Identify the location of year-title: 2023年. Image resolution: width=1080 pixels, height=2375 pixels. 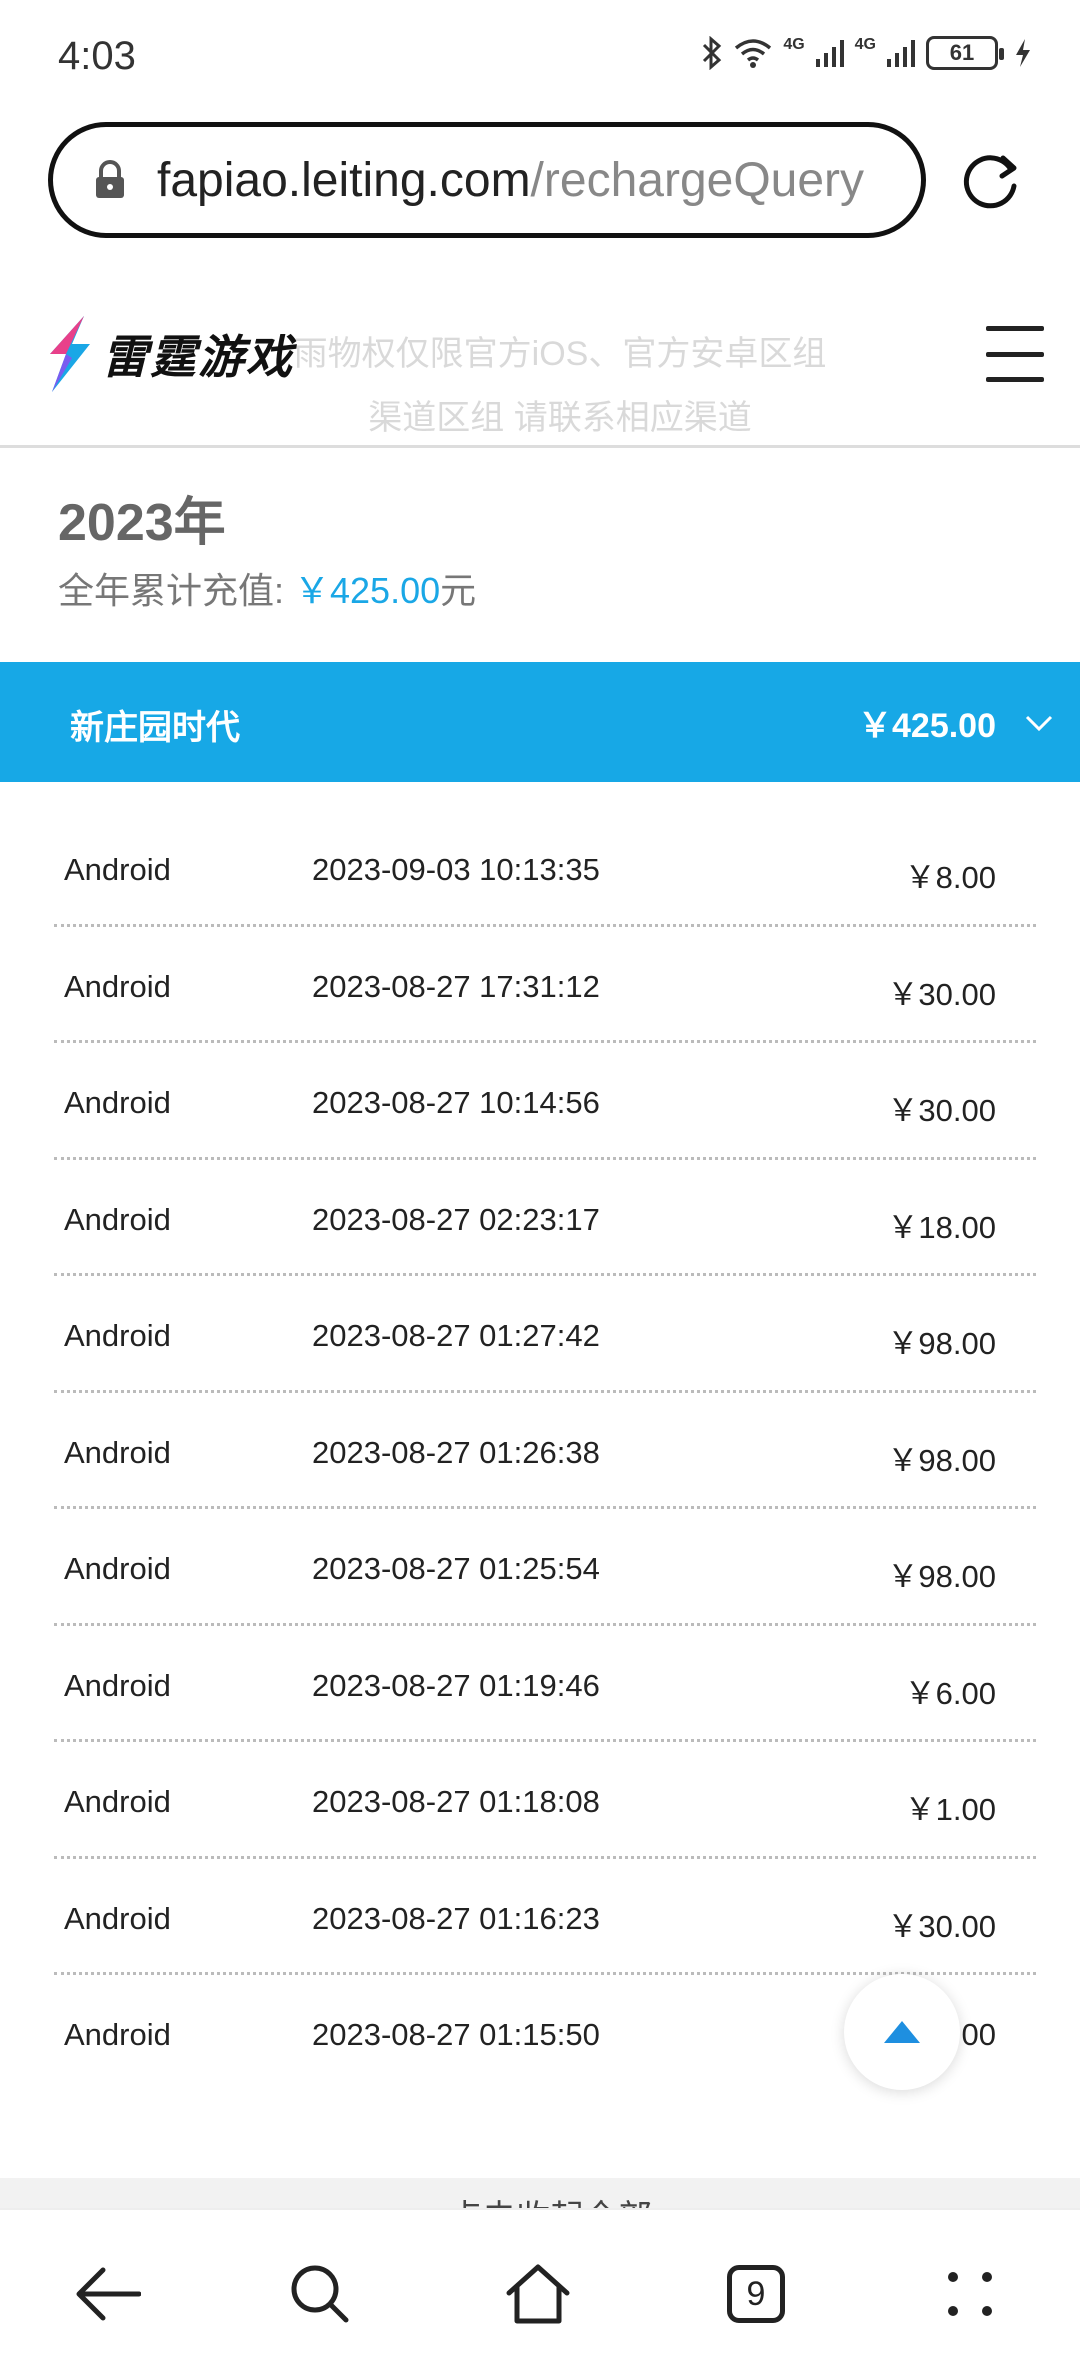
(142, 523).